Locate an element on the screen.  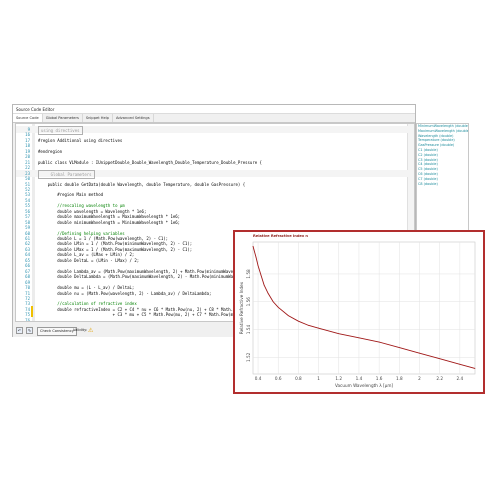
x-tick-label: 0.8 is located at coordinates (298, 378).